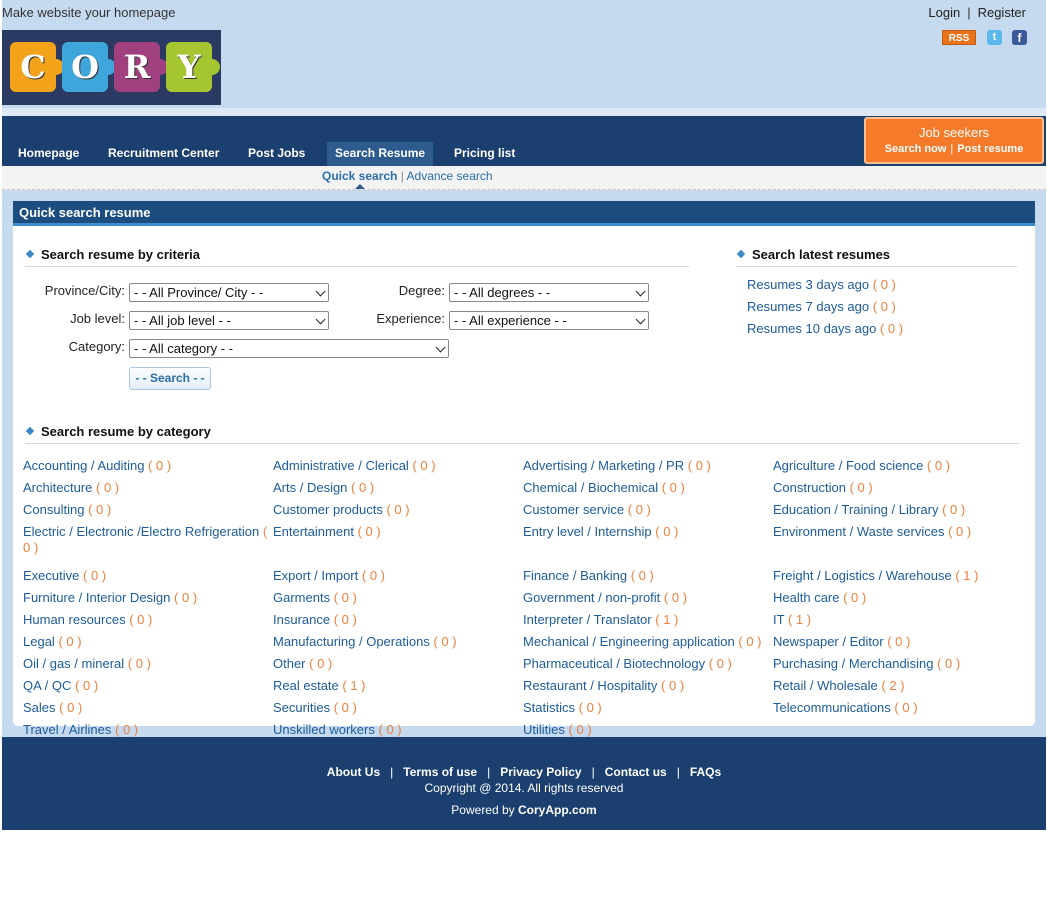 Image resolution: width=1047 pixels, height=900 pixels. Describe the element at coordinates (590, 487) in the screenshot. I see `category-link: Chemical / Biochemical` at that location.